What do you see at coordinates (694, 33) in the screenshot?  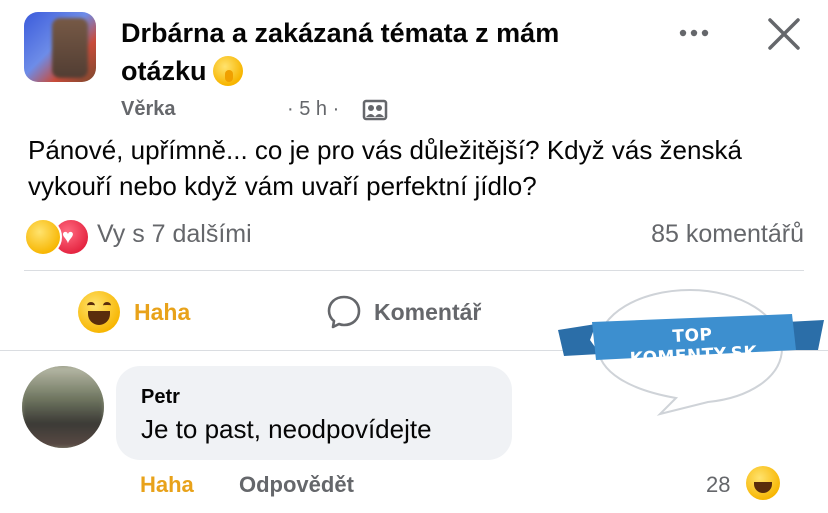 I see `more-icon` at bounding box center [694, 33].